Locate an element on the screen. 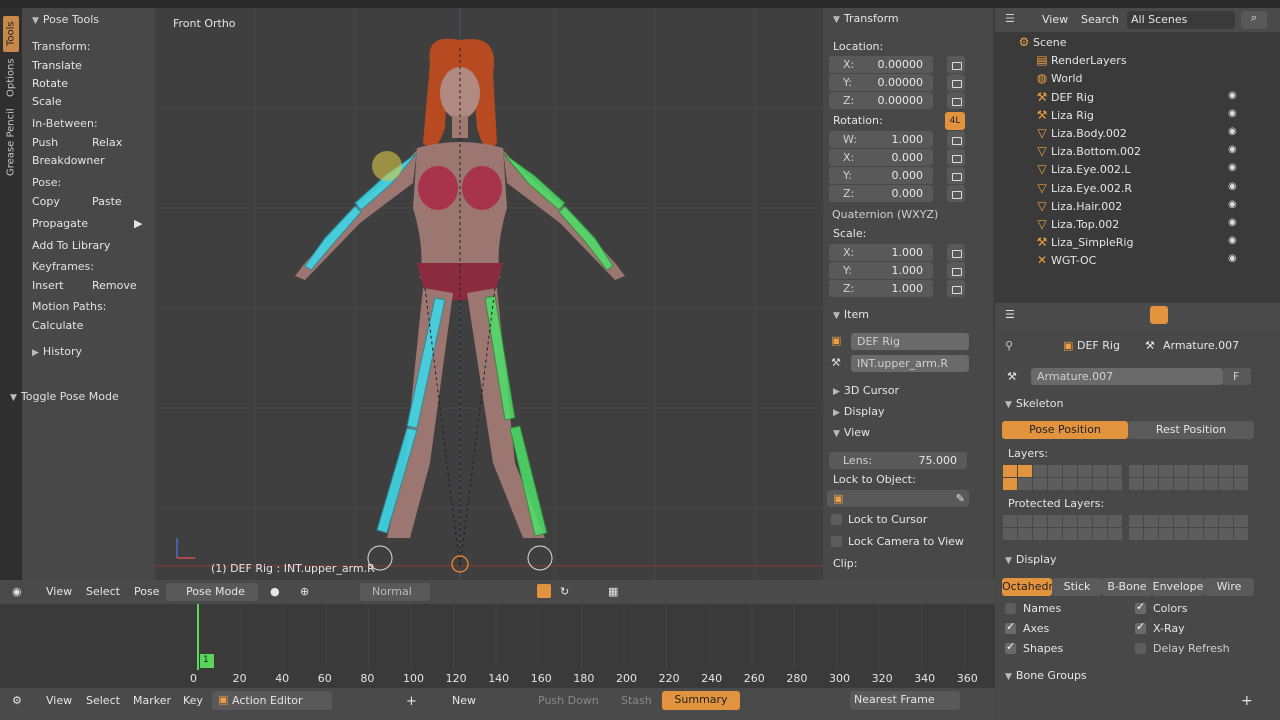 Image resolution: width=1280 pixels, height=720 pixels. item-panel-header: ▼ Item is located at coordinates (851, 314).